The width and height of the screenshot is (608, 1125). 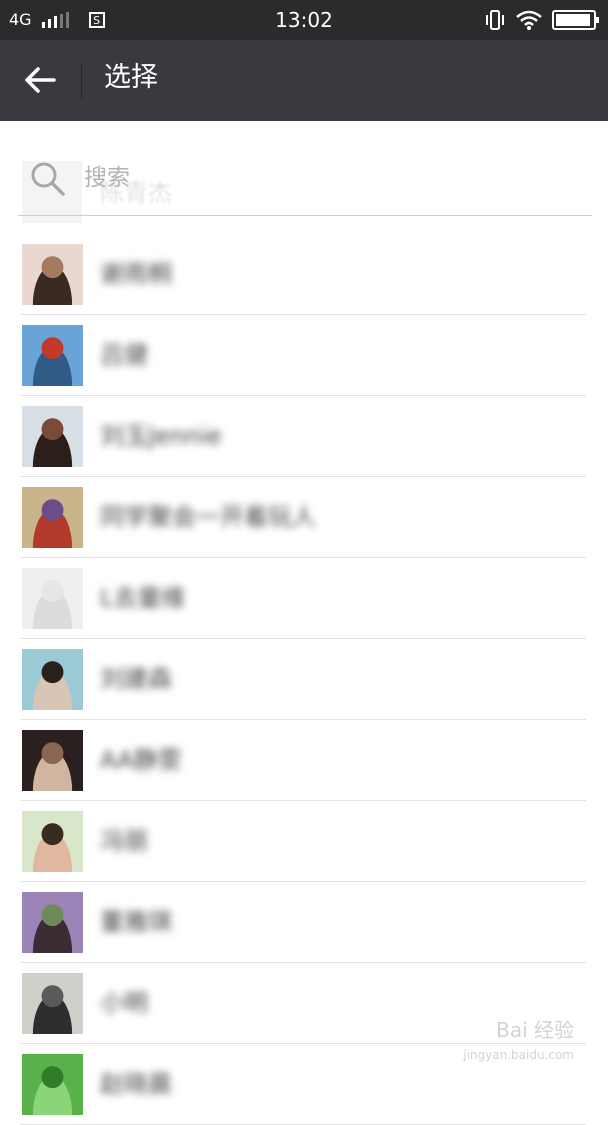 What do you see at coordinates (136, 274) in the screenshot?
I see `contact-name: 谢雨桐` at bounding box center [136, 274].